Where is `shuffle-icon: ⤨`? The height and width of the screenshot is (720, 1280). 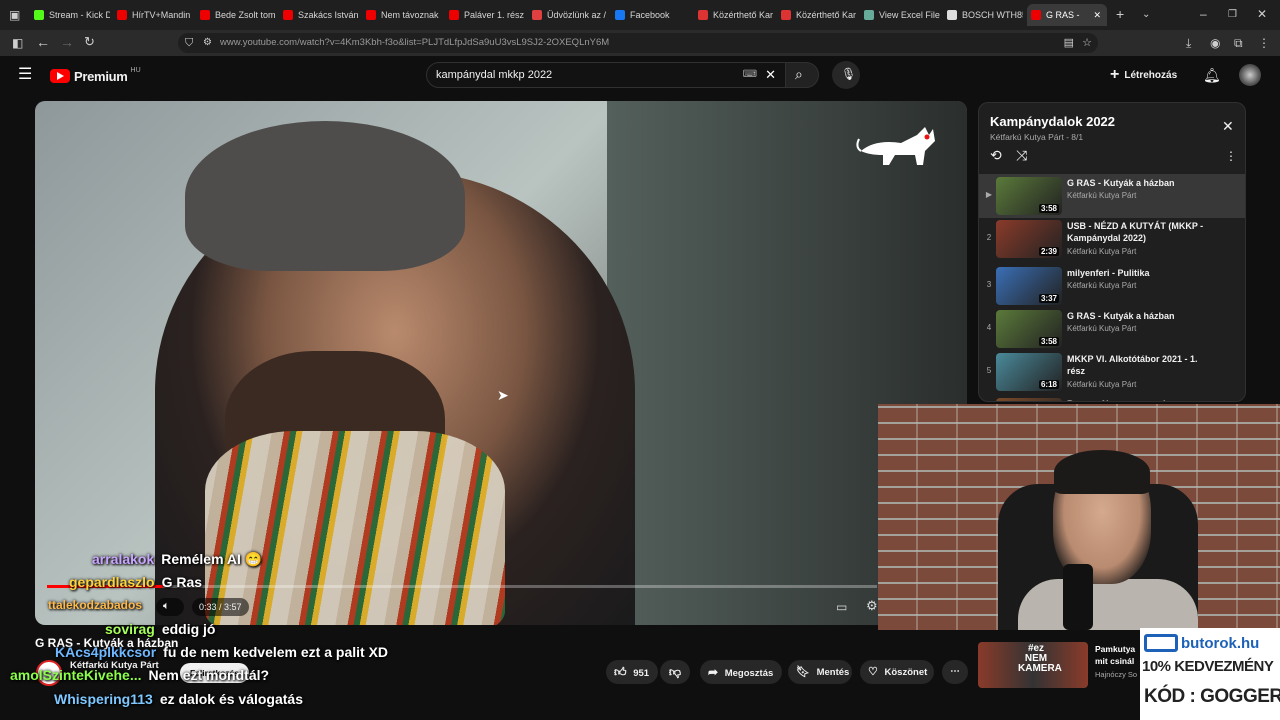
shuffle-icon: ⤨ is located at coordinates (1021, 155).